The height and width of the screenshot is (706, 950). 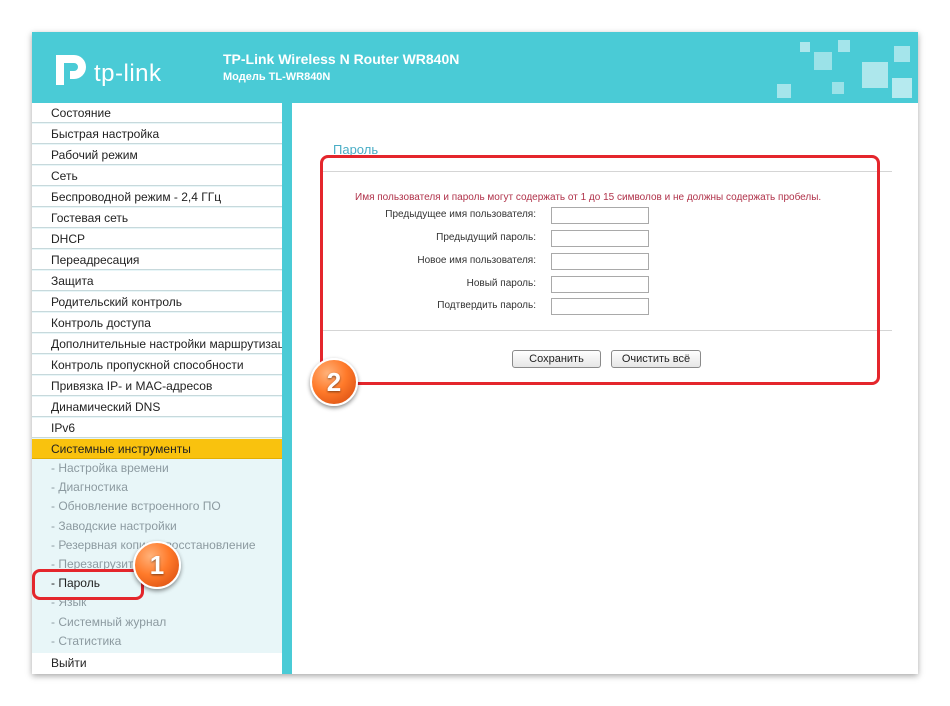 What do you see at coordinates (157, 218) in the screenshot?
I see `sidebar-item-guest-network: Гостевая сеть` at bounding box center [157, 218].